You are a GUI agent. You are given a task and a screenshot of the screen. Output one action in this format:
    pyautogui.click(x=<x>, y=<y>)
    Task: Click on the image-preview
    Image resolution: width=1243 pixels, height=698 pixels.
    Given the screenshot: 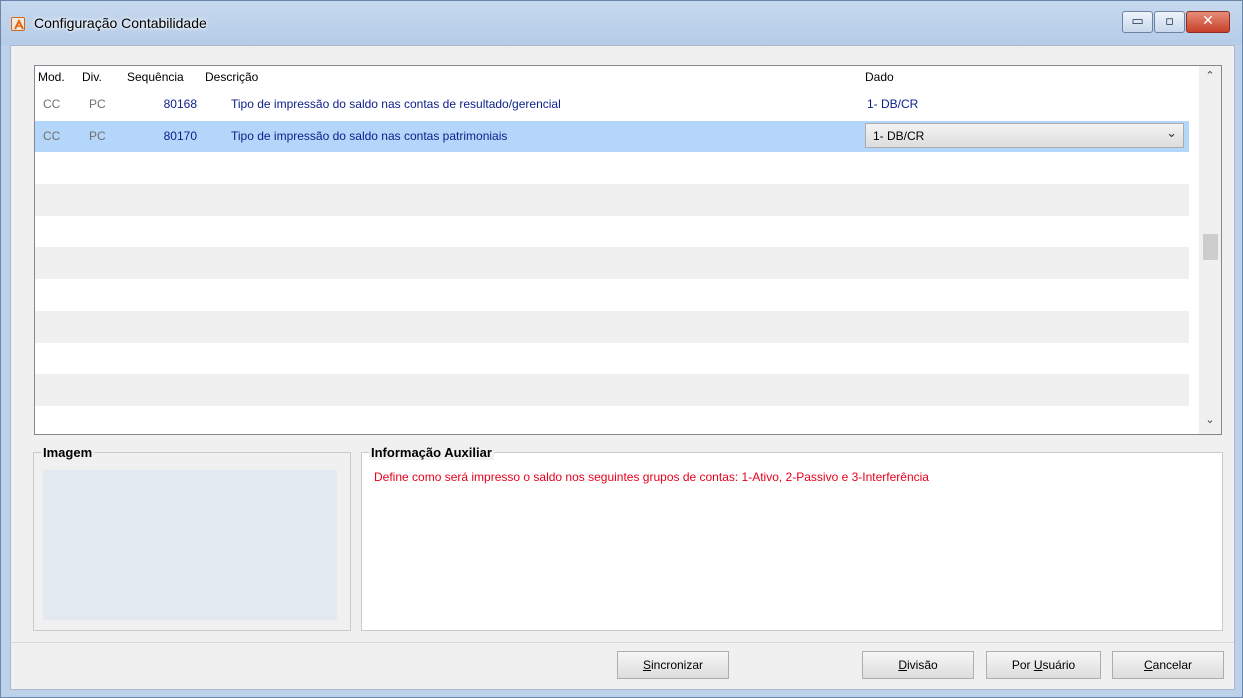 What is the action you would take?
    pyautogui.click(x=190, y=545)
    